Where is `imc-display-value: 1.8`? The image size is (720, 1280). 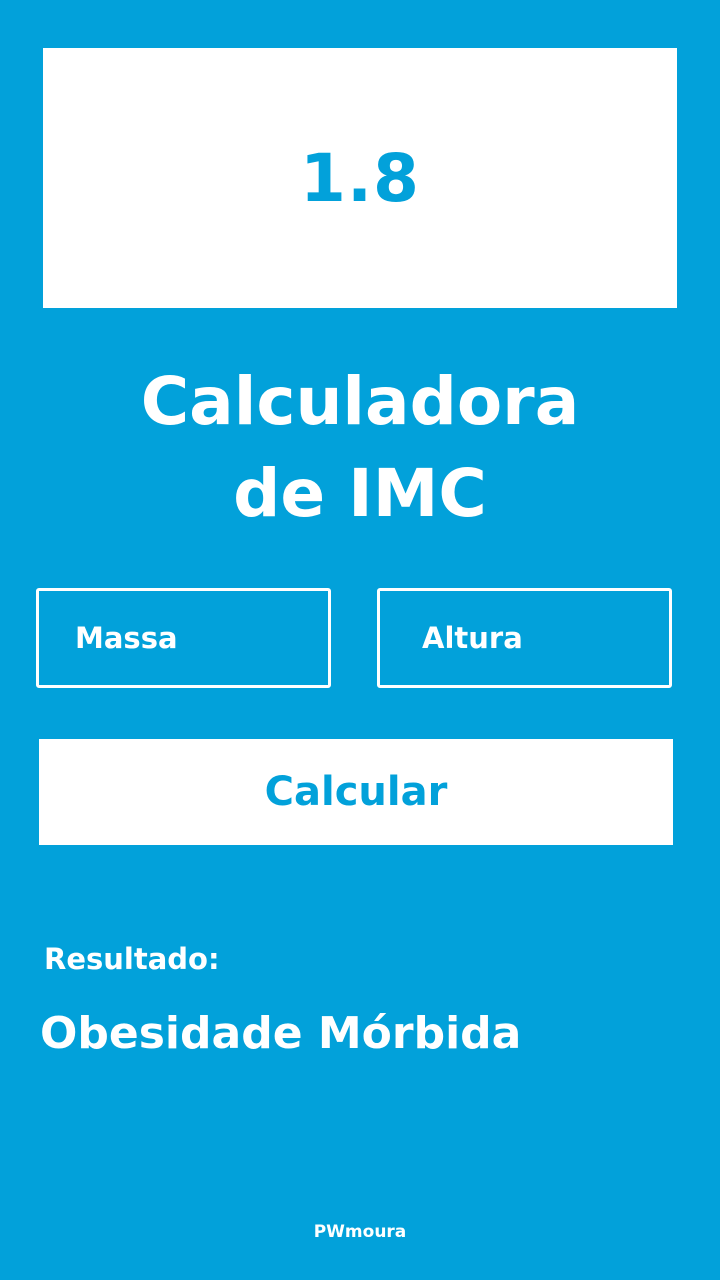
imc-display-value: 1.8 is located at coordinates (360, 178).